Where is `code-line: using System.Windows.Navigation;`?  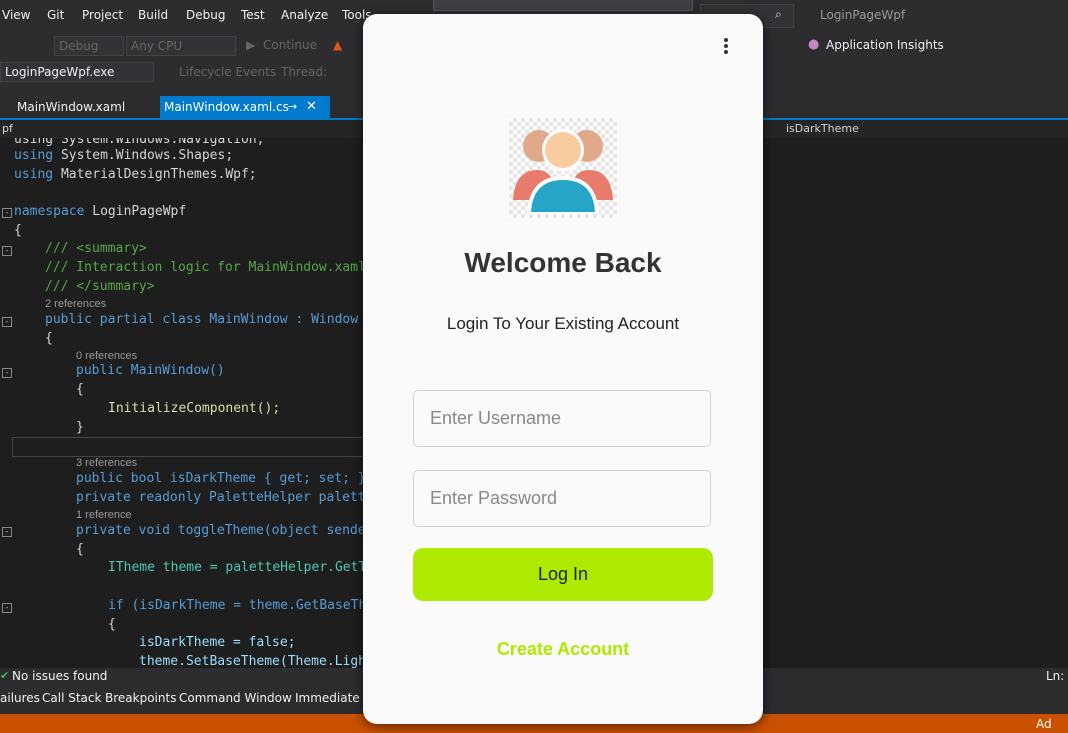
code-line: using System.Windows.Navigation; is located at coordinates (139, 142).